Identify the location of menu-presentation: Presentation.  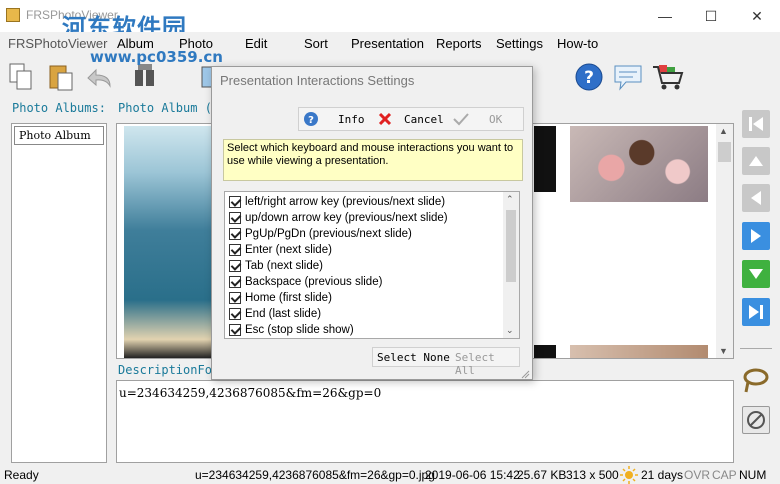
(387, 43).